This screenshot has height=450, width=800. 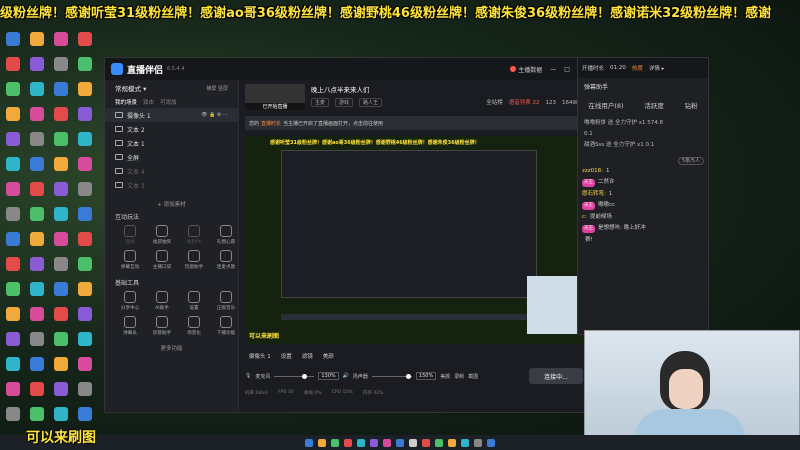 I want to click on tool-item: 弹幕员, so click(x=130, y=326).